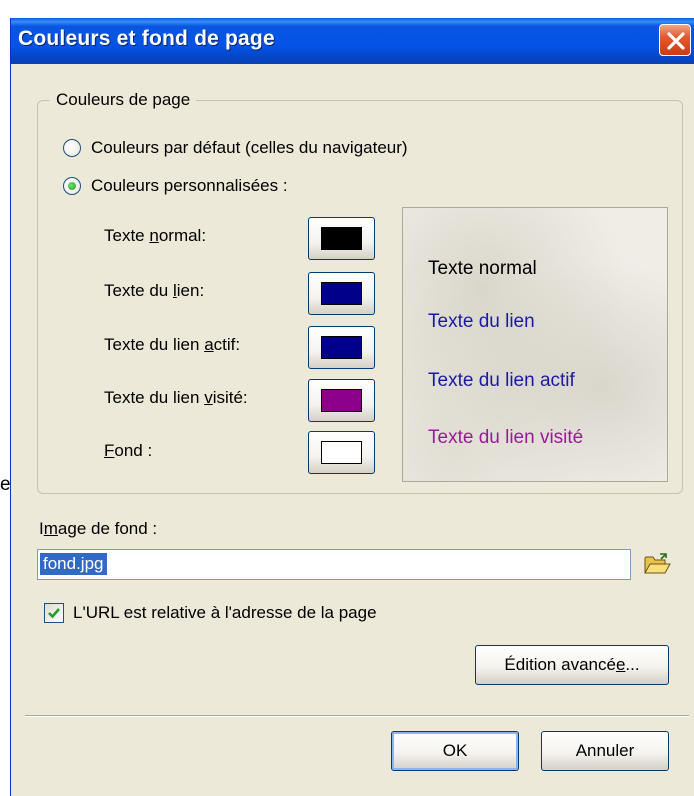 This screenshot has height=796, width=694. I want to click on radio-custom-colors: Couleurs personnalisées :, so click(175, 186).